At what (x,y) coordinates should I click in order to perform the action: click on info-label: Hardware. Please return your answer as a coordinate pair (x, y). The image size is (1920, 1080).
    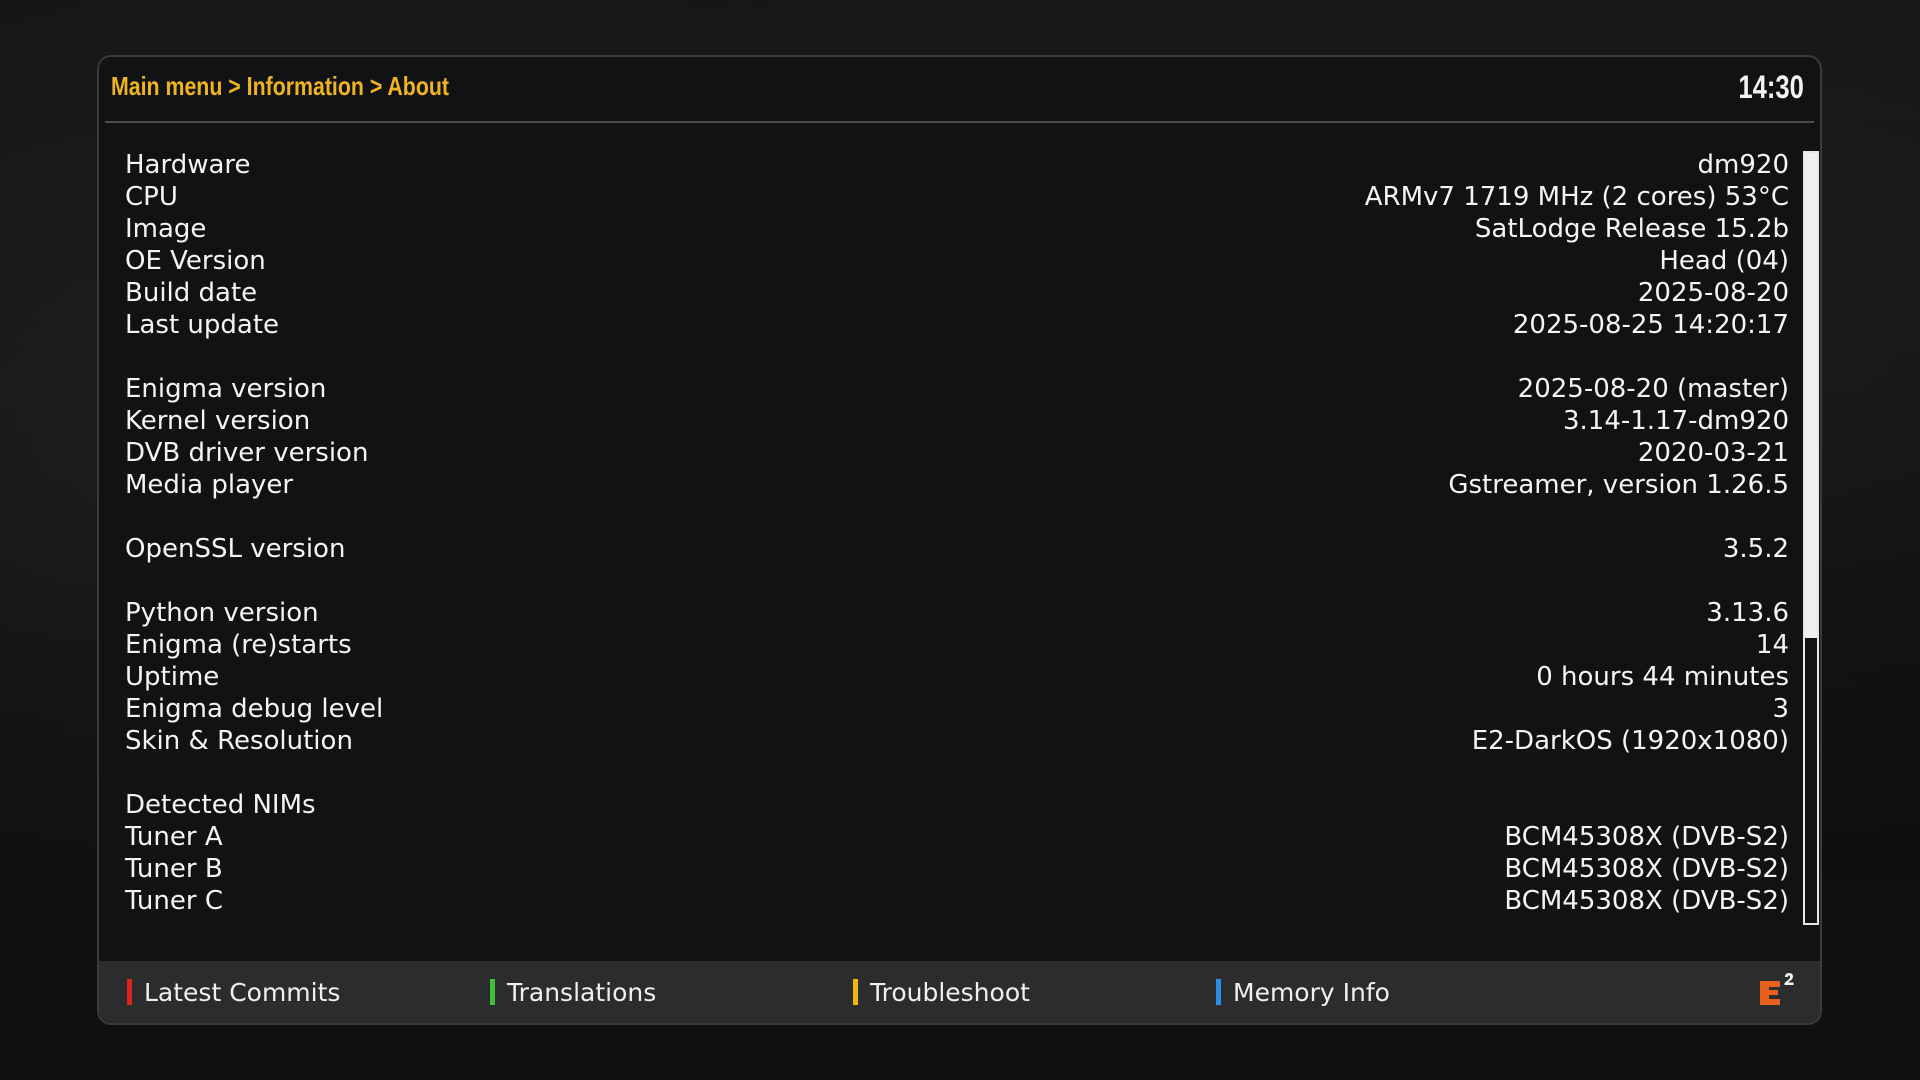
    Looking at the image, I should click on (188, 165).